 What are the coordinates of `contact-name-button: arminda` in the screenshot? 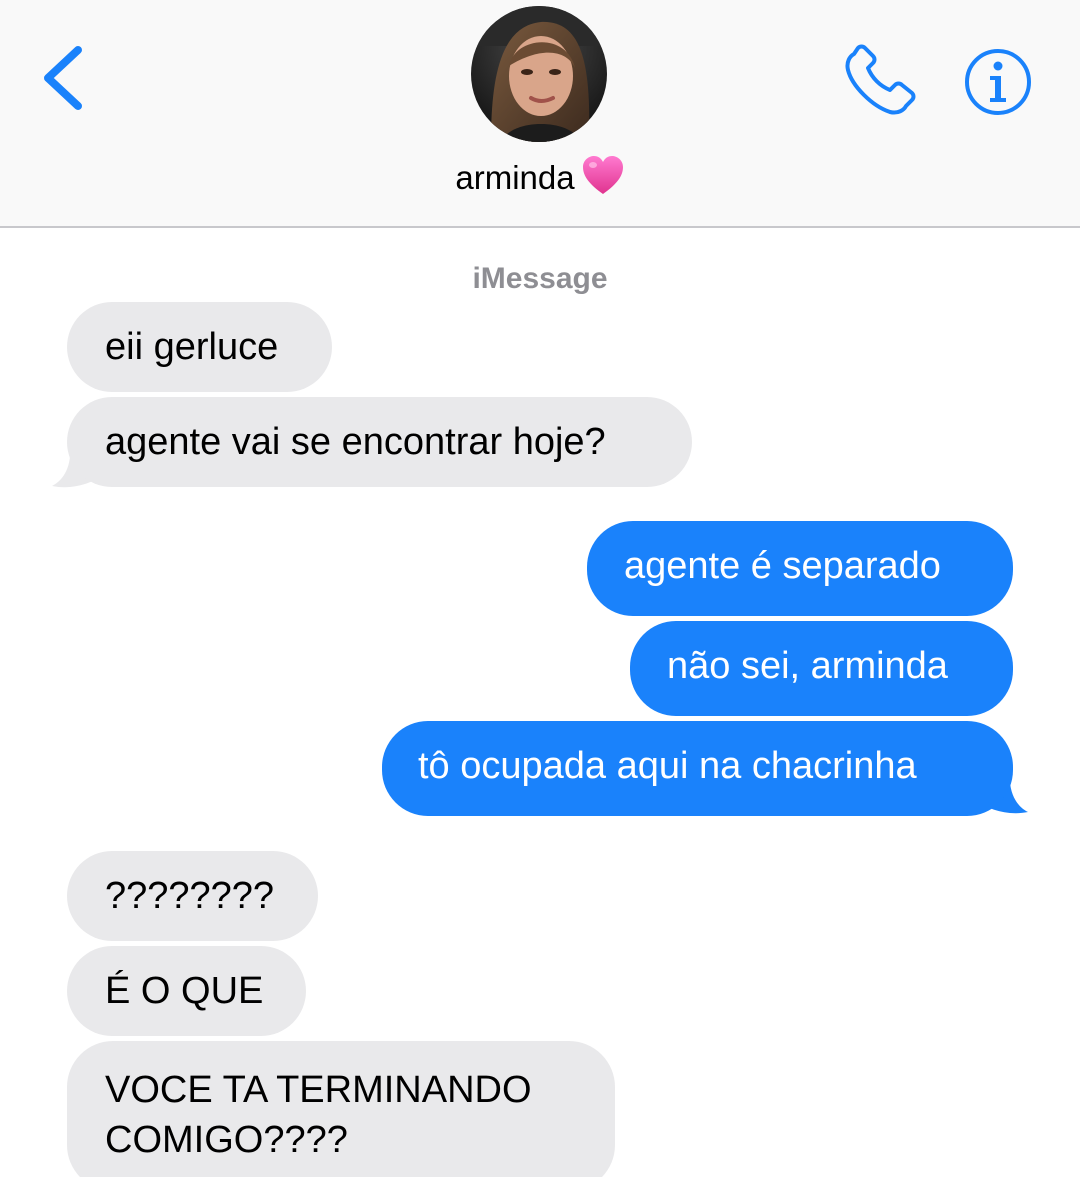 It's located at (540, 176).